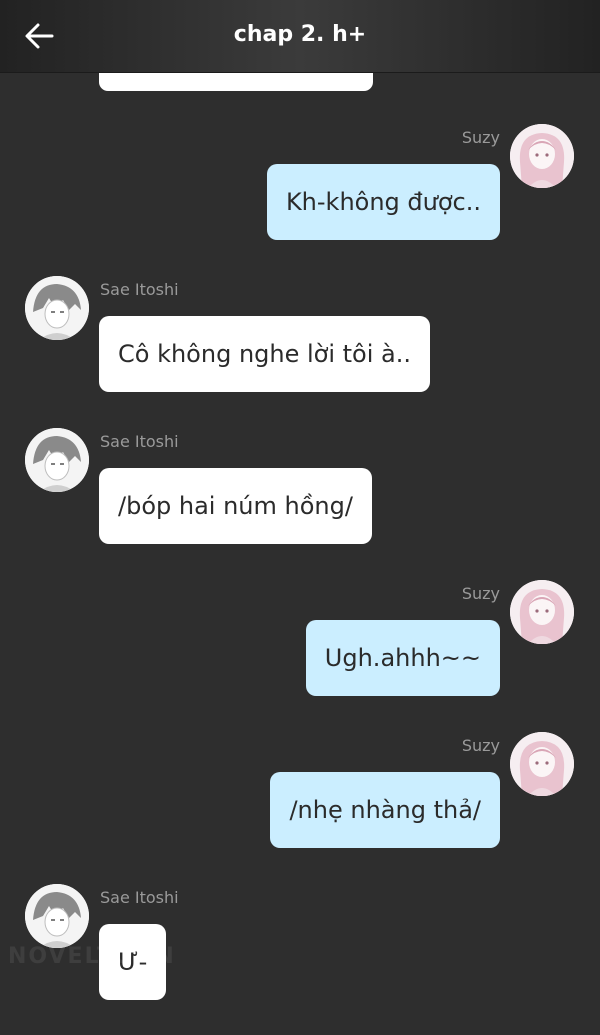 The width and height of the screenshot is (600, 1035). I want to click on chat-title: chap 2. h+, so click(300, 34).